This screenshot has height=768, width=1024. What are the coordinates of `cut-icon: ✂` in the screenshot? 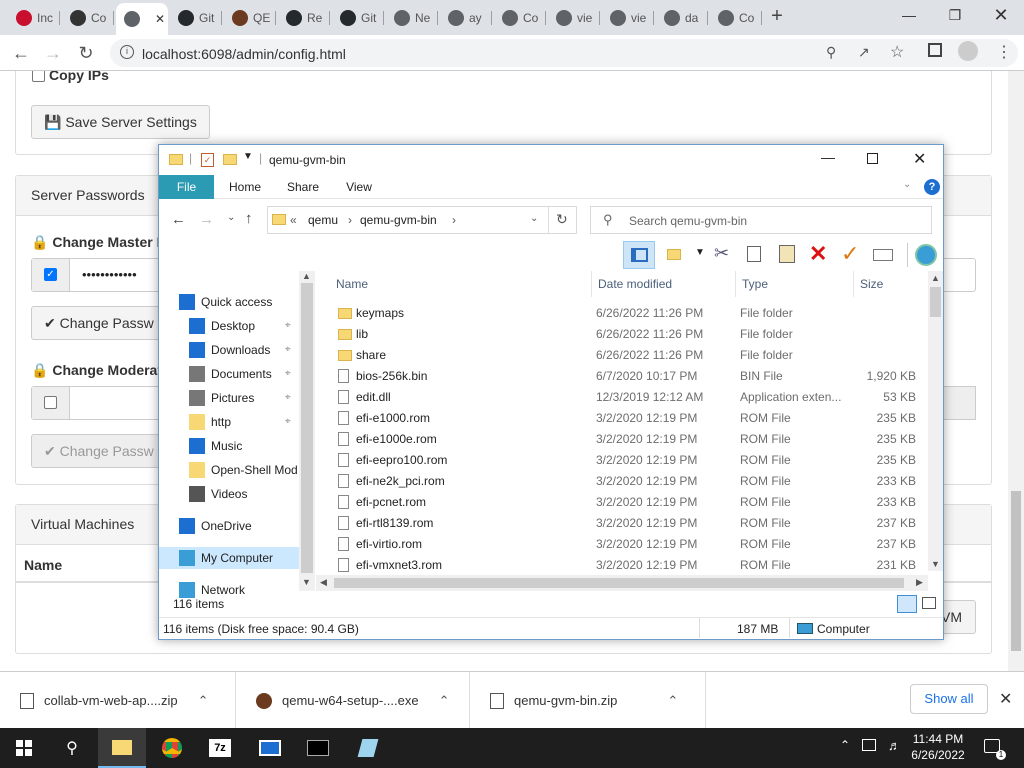 It's located at (721, 253).